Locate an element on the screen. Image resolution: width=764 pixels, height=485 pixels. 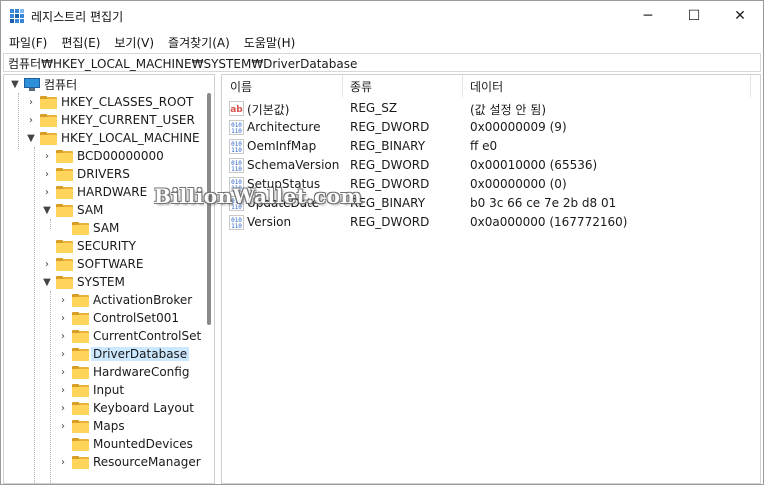
value-data: (값 설정 안 됨) is located at coordinates (508, 110).